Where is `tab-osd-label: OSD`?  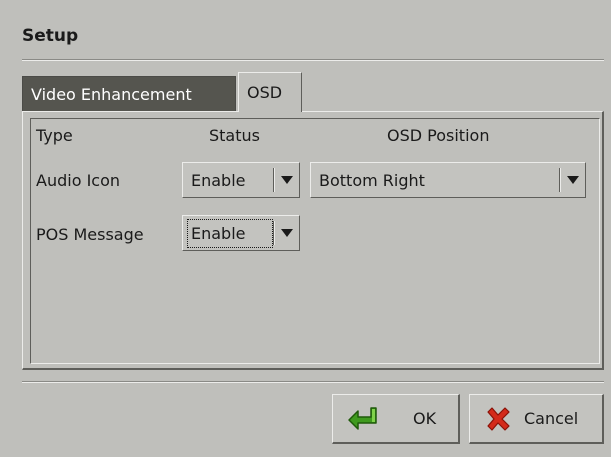 tab-osd-label: OSD is located at coordinates (265, 92).